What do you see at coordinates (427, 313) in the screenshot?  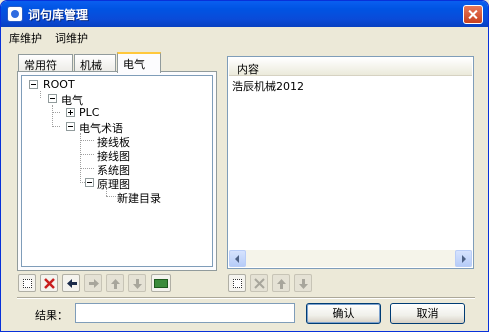 I see `cancel-button: 取消` at bounding box center [427, 313].